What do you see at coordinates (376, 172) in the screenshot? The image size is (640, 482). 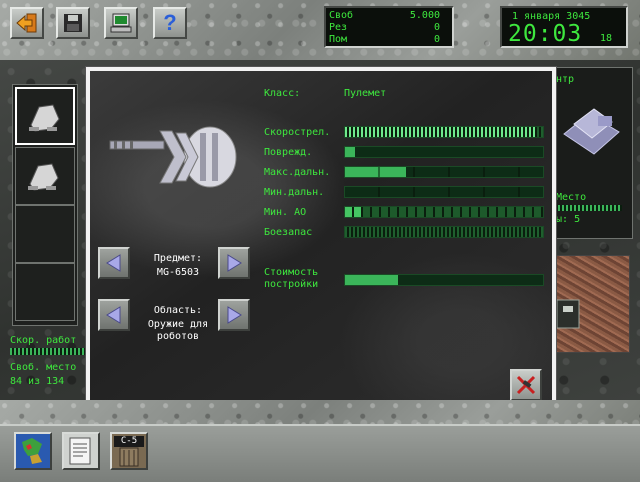 I see `stat-fill-max-range` at bounding box center [376, 172].